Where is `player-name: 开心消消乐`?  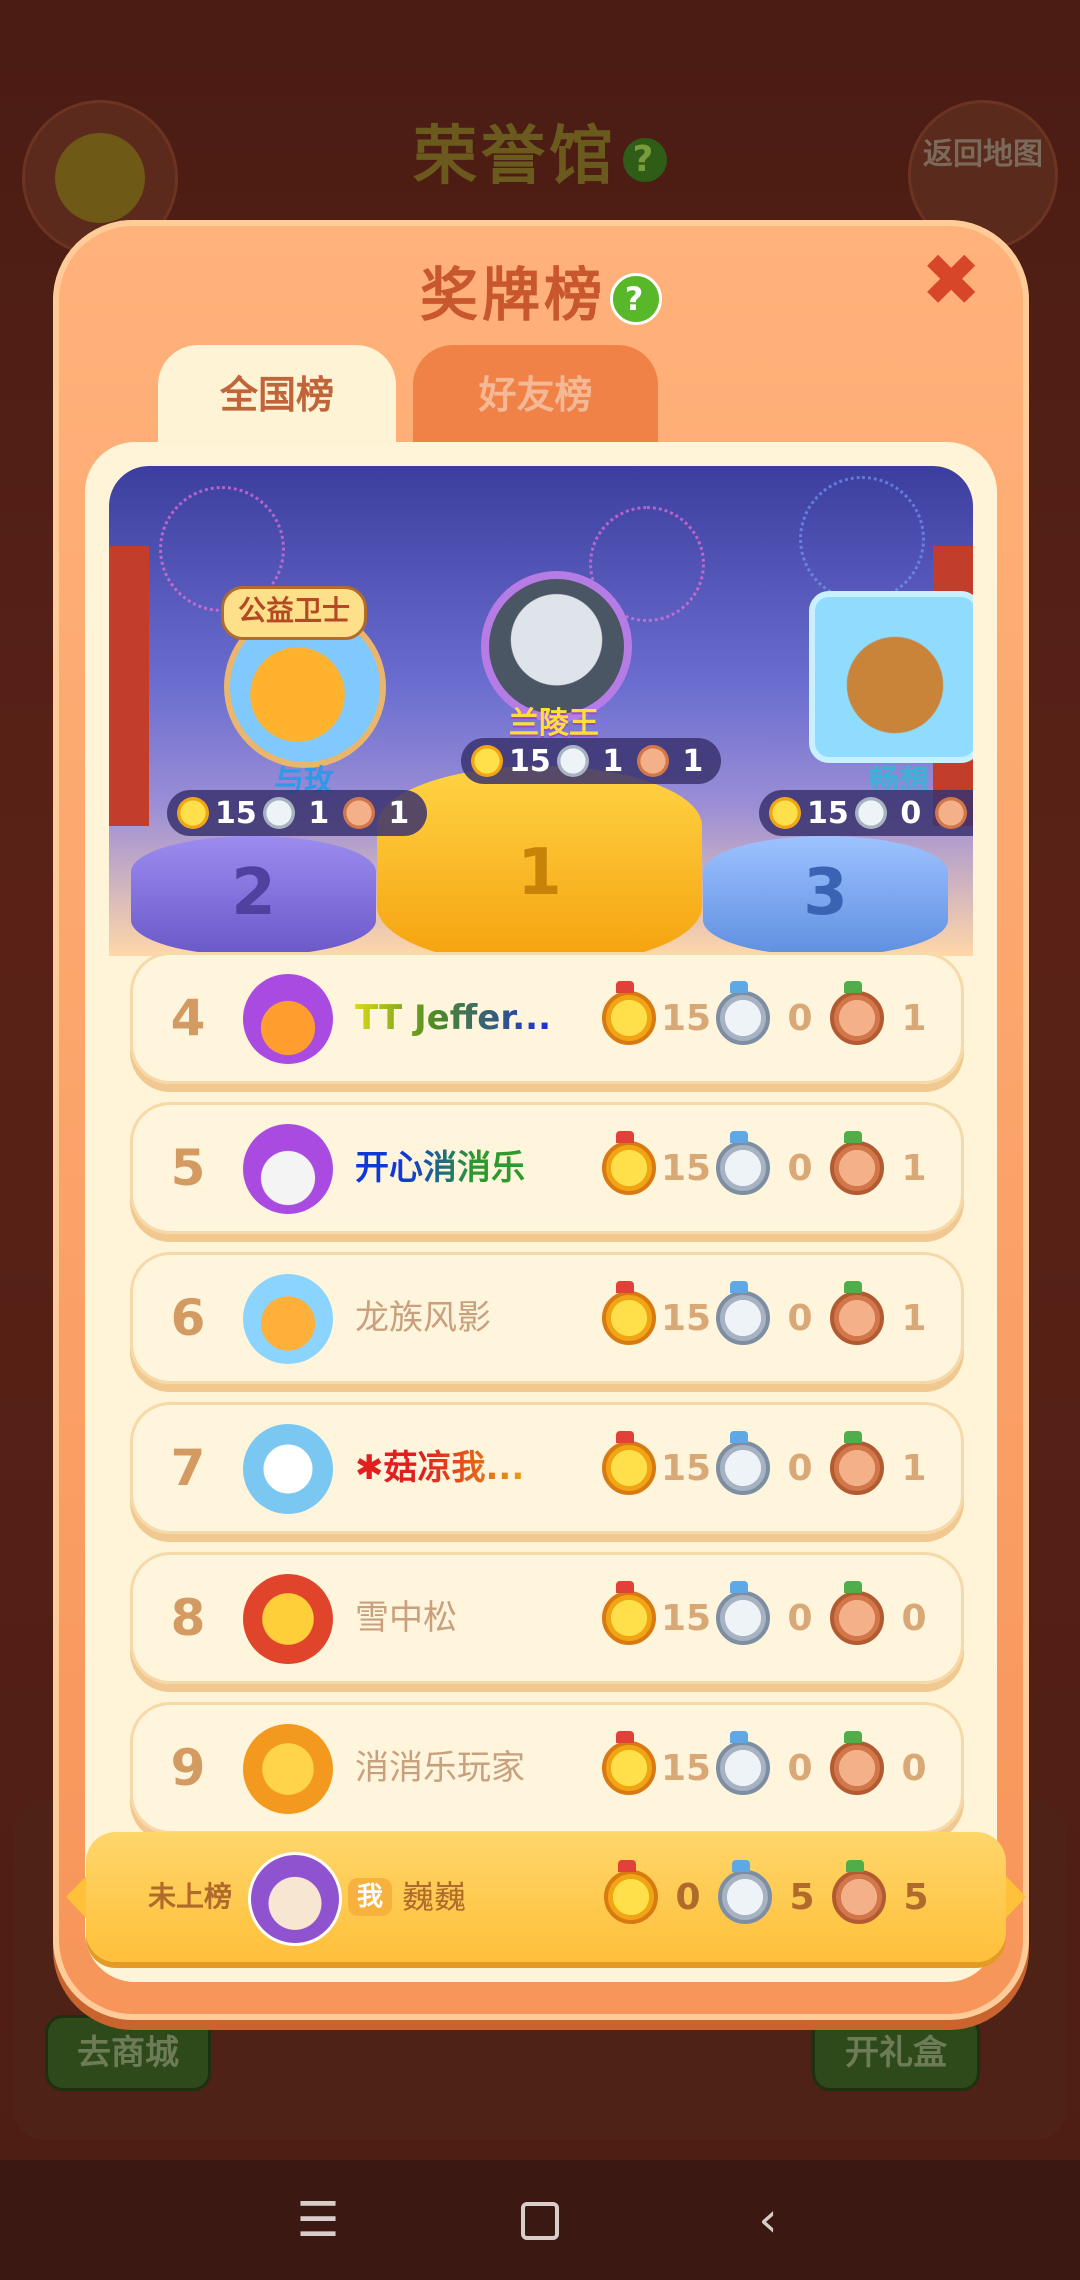 player-name: 开心消消乐 is located at coordinates (440, 1168).